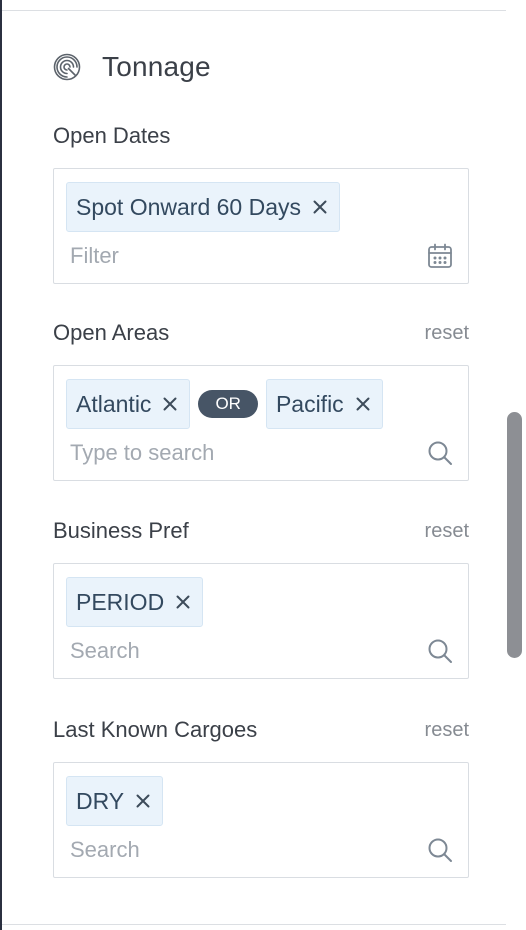 The width and height of the screenshot is (526, 930). I want to click on last-known-cargoes-field: Last Known Cargoes reset DRY, so click(261, 797).